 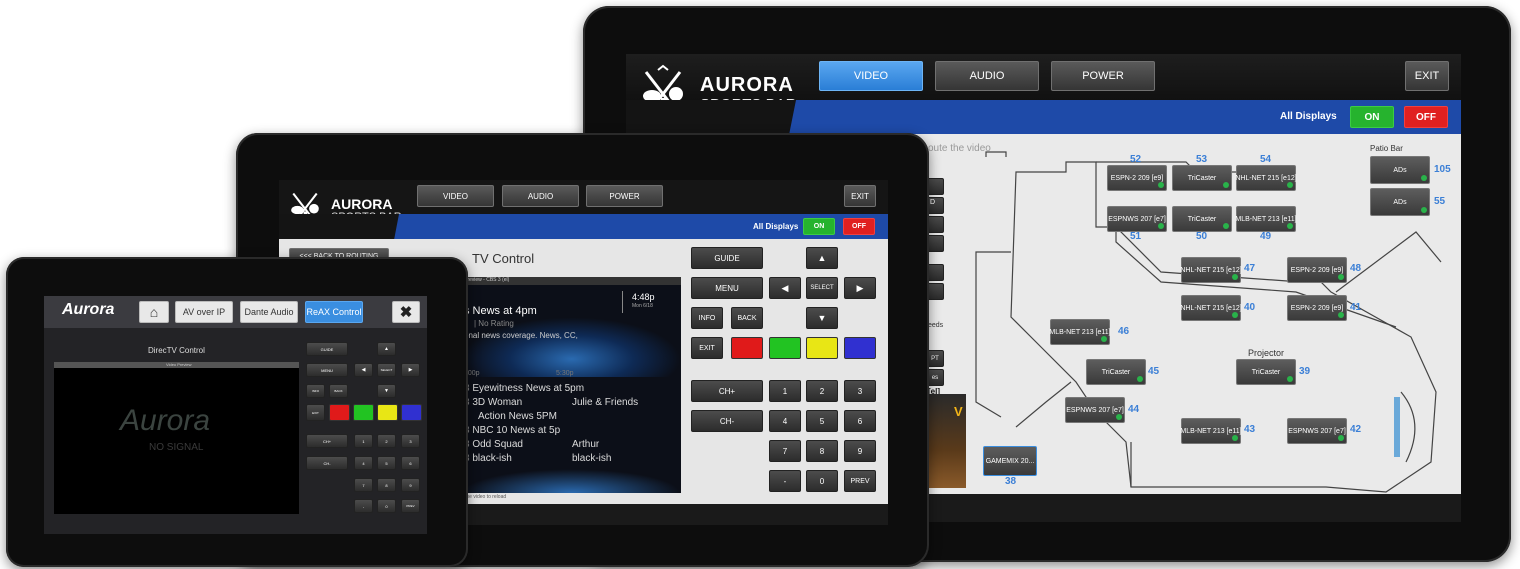 I want to click on medium-tab-power: POWER, so click(x=624, y=196).